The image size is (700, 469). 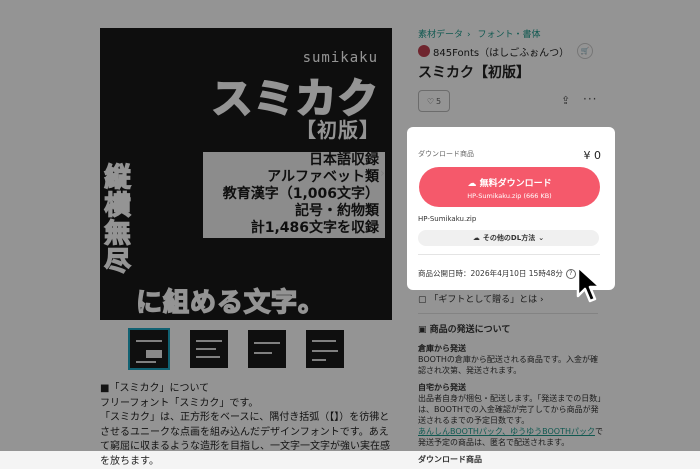 I want to click on download-file-info: HP-Sumikaku.zip (666 KB), so click(x=509, y=196).